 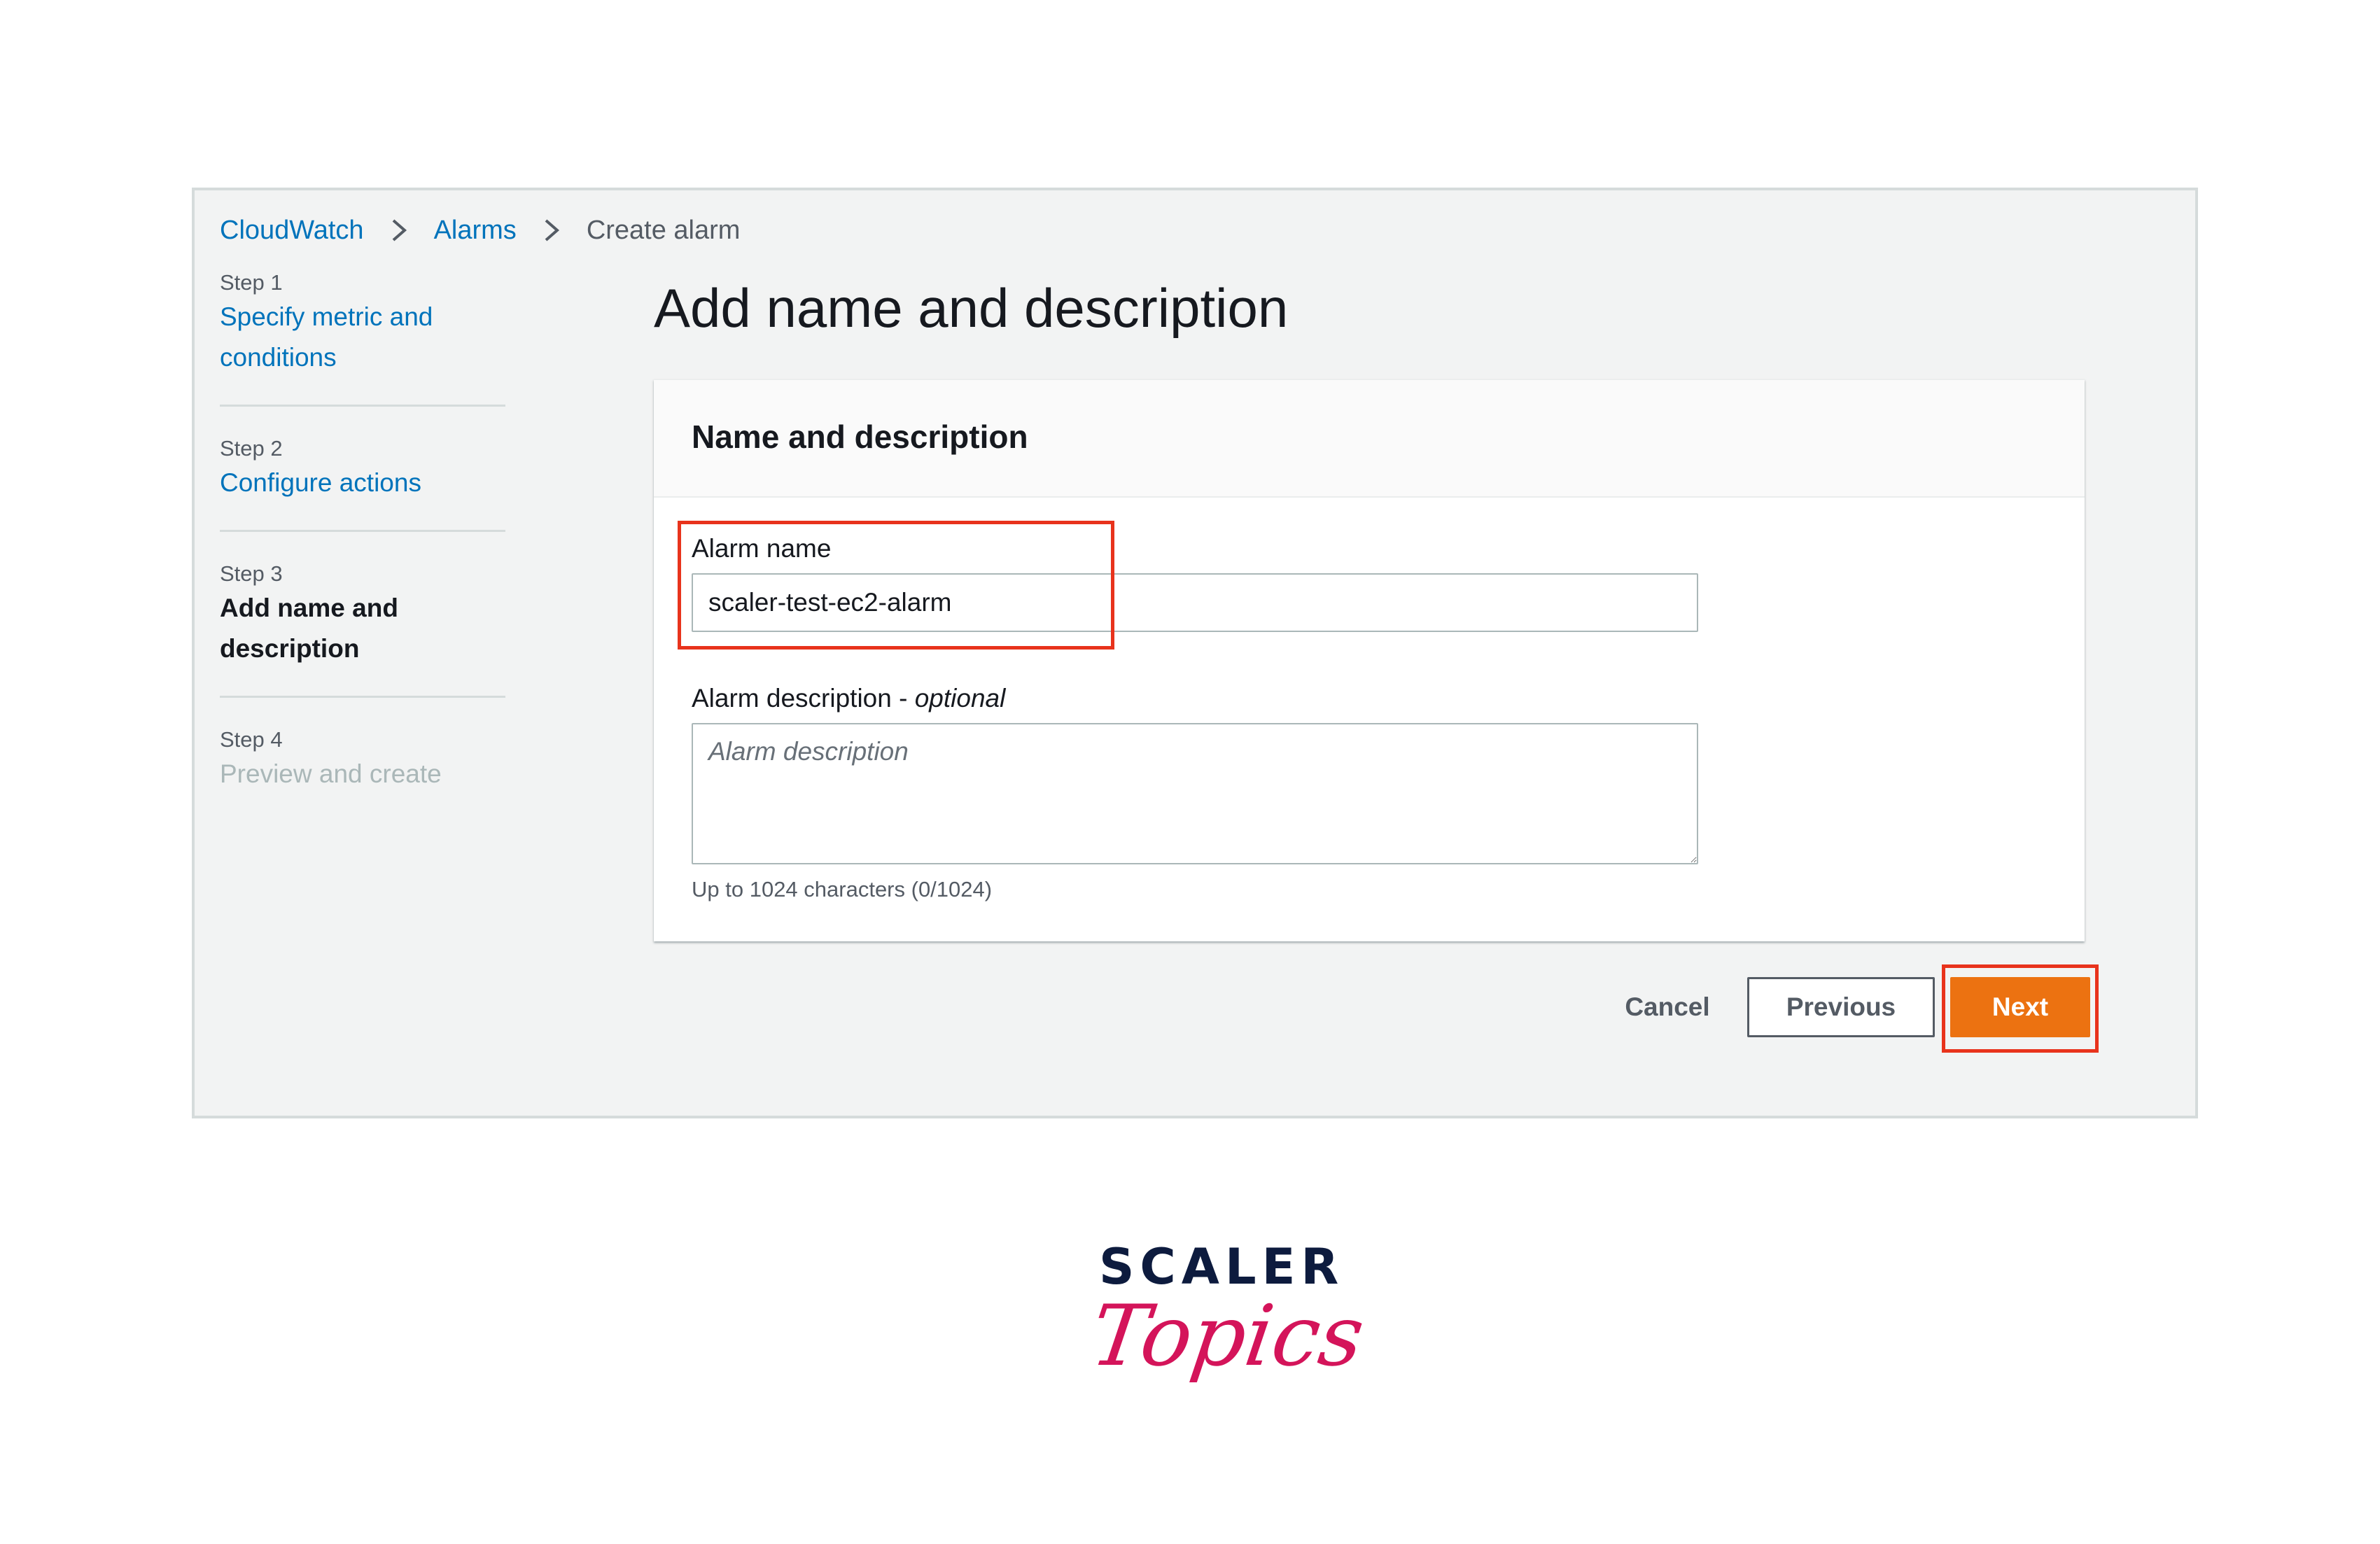 I want to click on wizard-step-1: Step 1 Specify metric and conditions, so click(x=362, y=323).